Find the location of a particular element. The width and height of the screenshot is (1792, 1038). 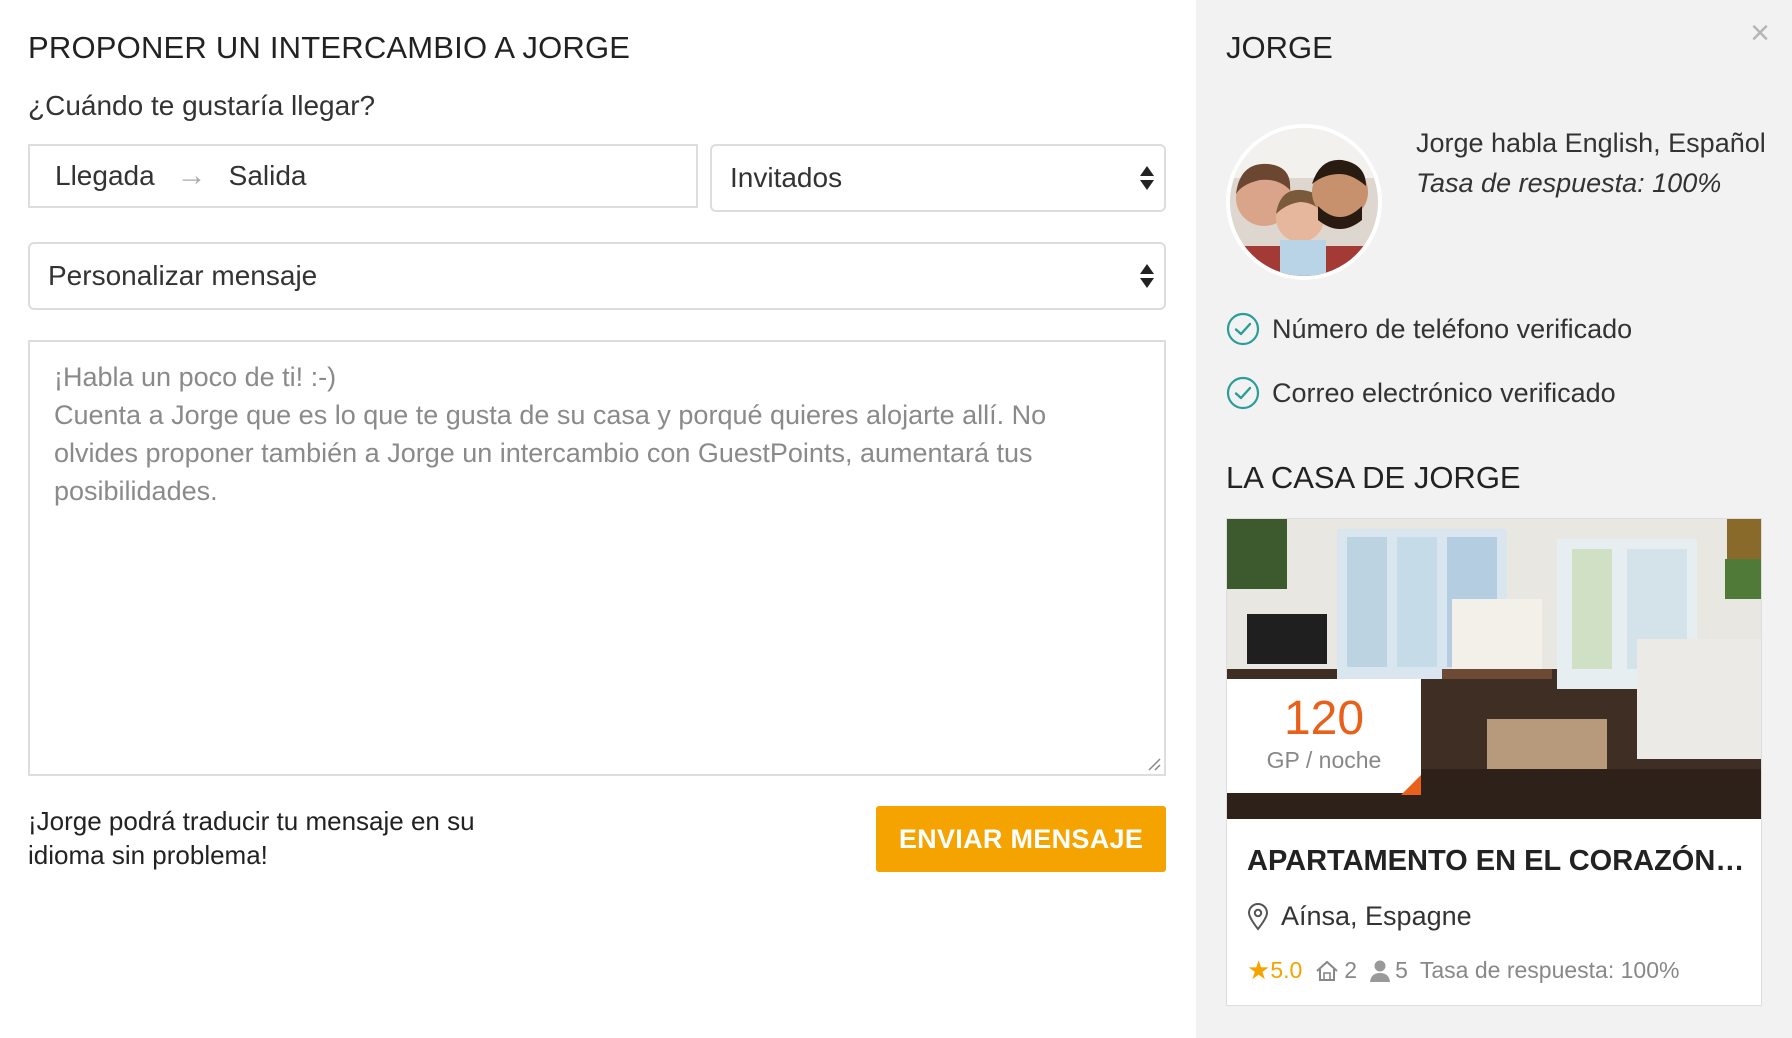

host-languages: Jorge habla English, Español is located at coordinates (1591, 143).